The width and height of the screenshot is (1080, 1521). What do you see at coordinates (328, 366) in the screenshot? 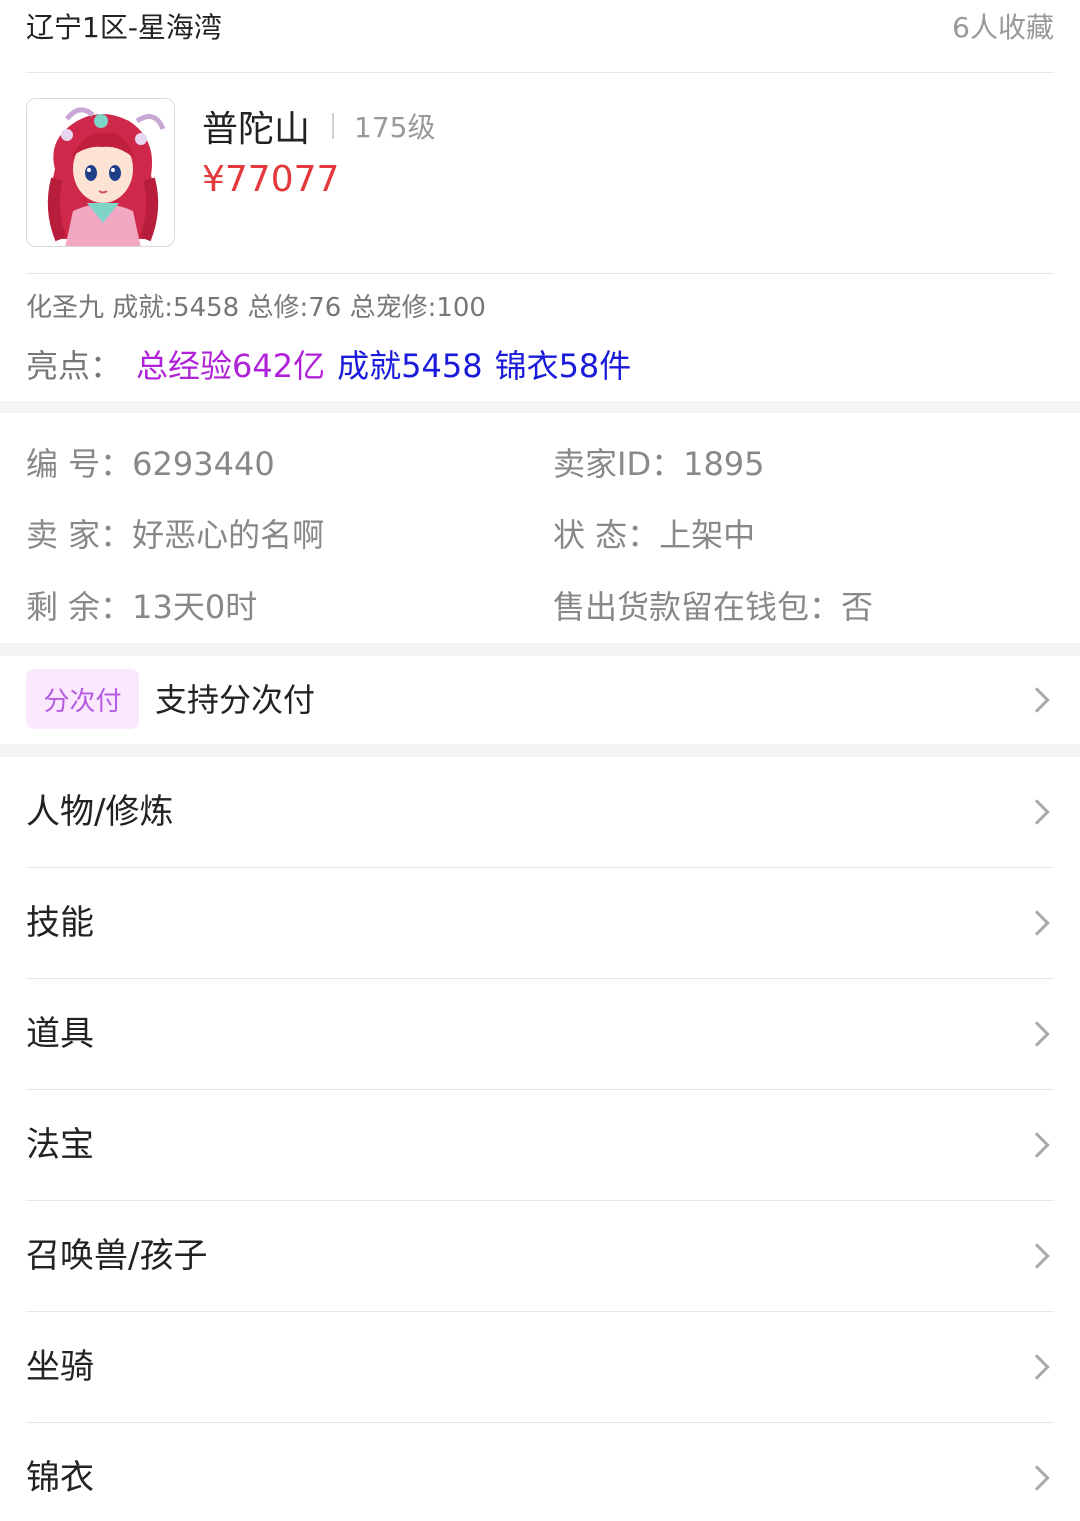
I see `highlights: 亮点： 总经验642亿 成就5458 锦衣58件` at bounding box center [328, 366].